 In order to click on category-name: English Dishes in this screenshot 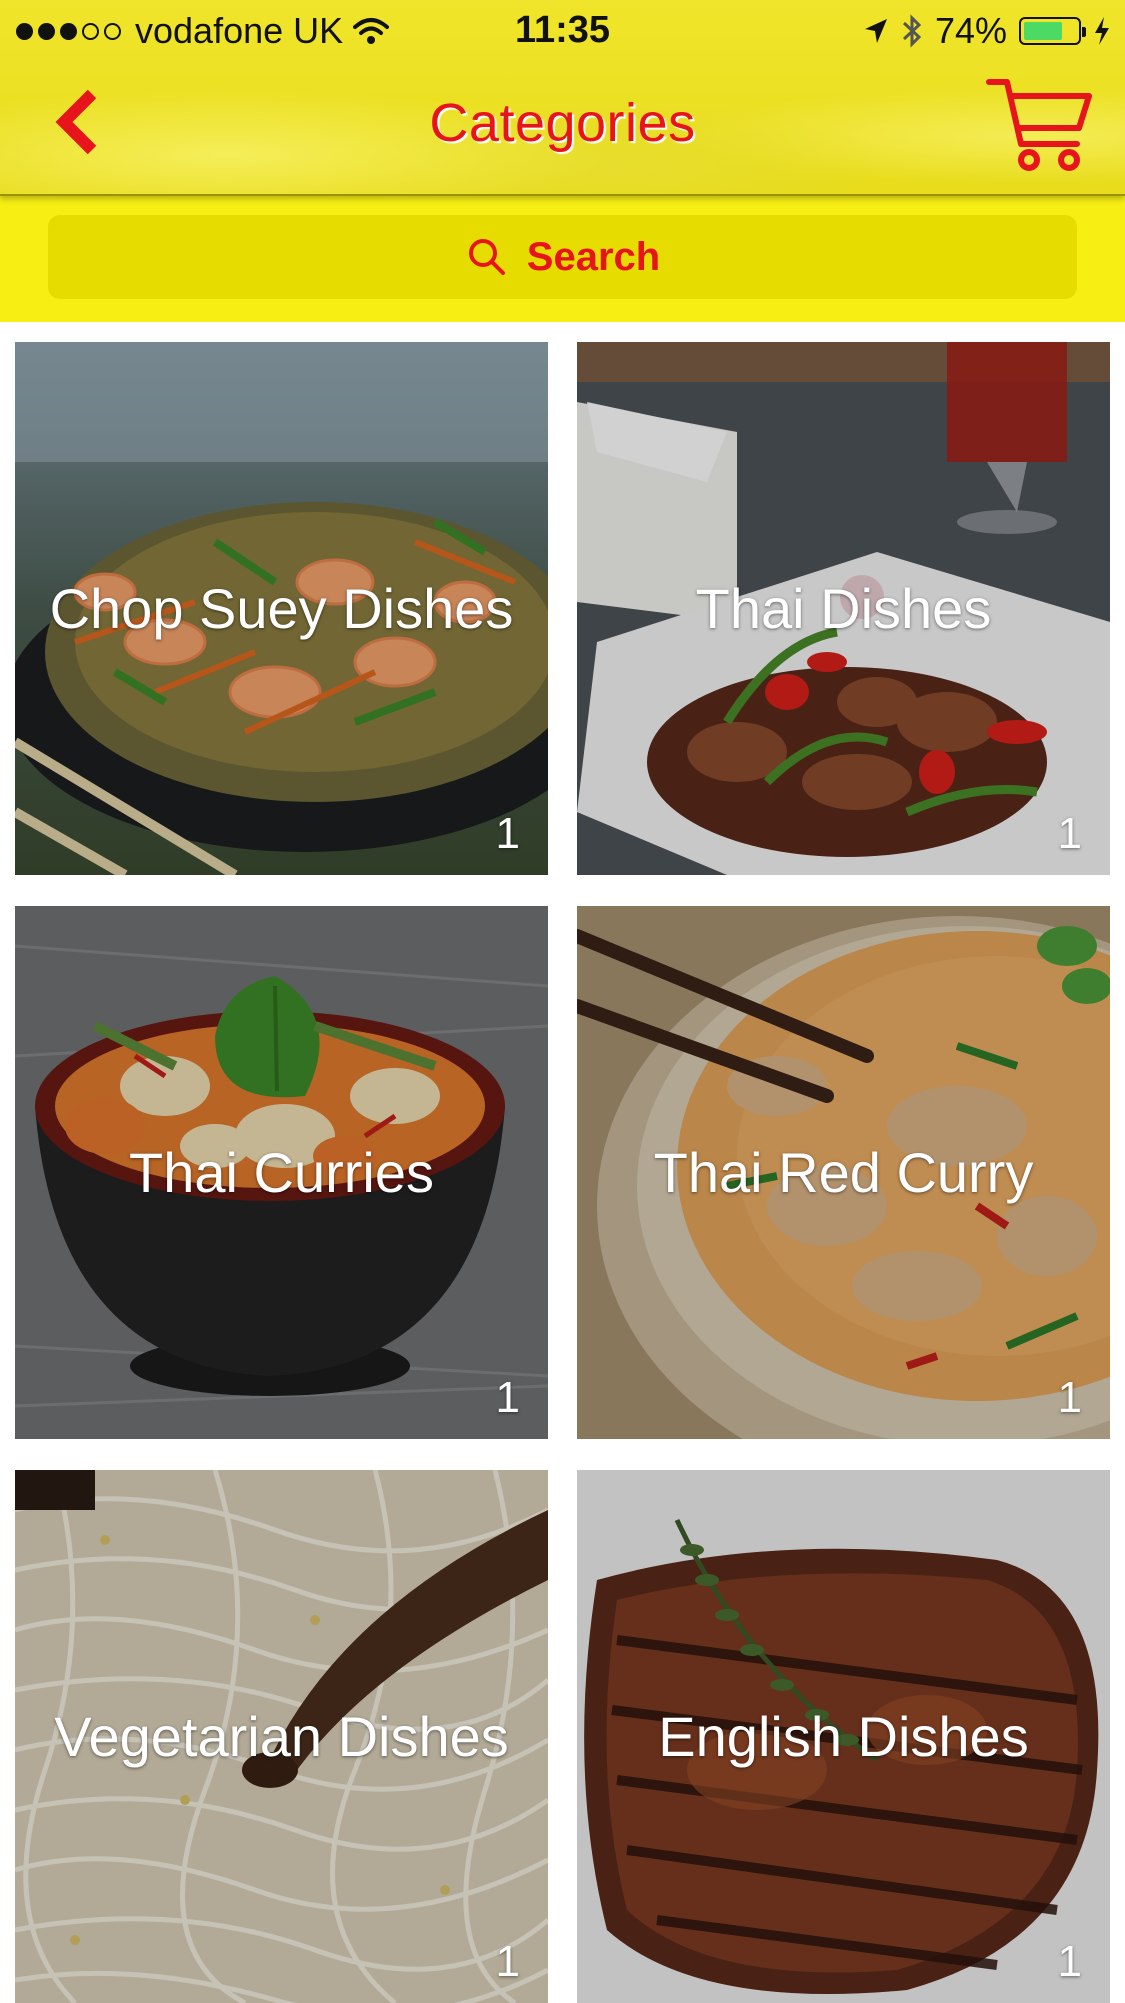, I will do `click(843, 1736)`.